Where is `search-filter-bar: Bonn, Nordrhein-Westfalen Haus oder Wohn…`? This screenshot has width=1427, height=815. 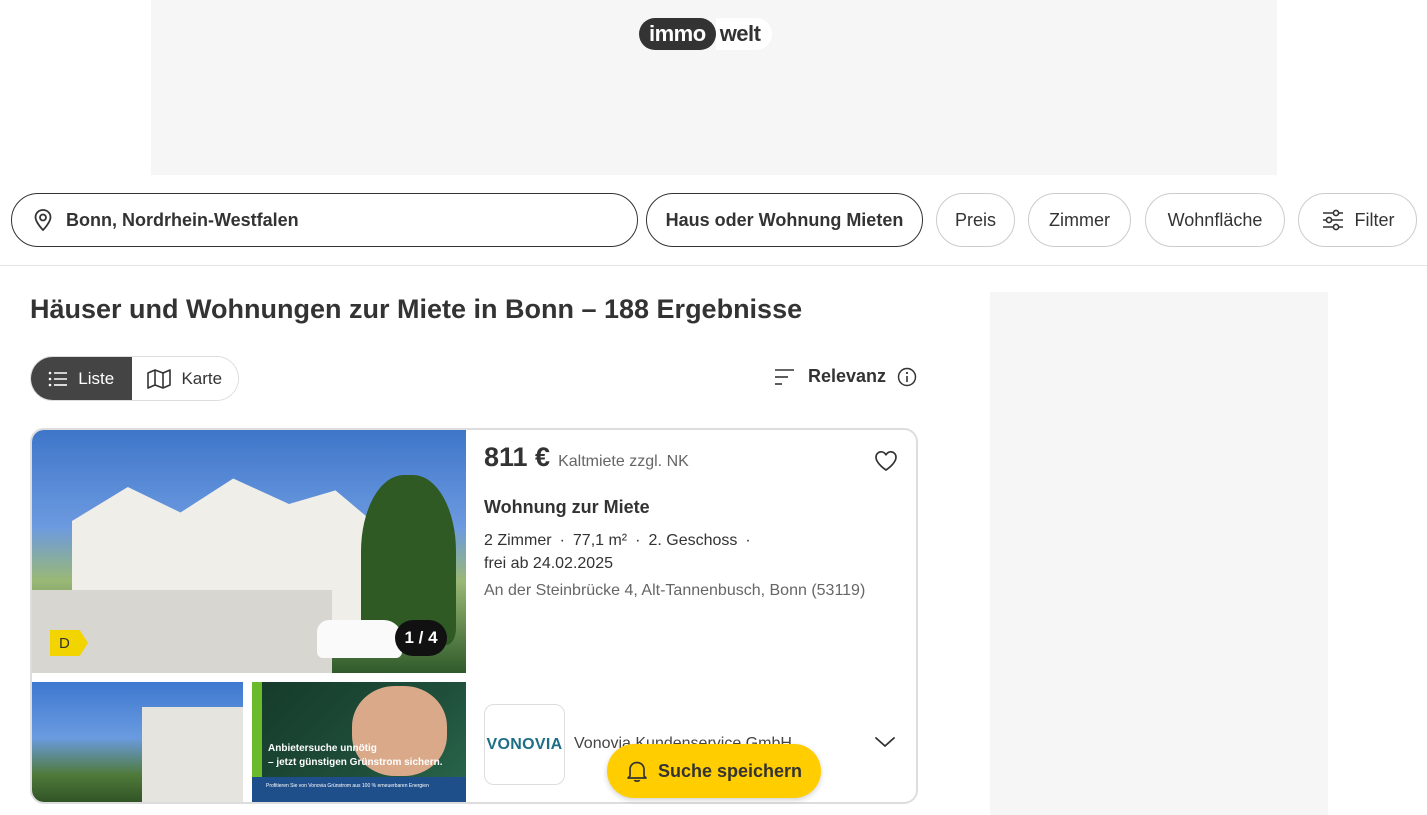
search-filter-bar: Bonn, Nordrhein-Westfalen Haus oder Wohn… is located at coordinates (713, 220).